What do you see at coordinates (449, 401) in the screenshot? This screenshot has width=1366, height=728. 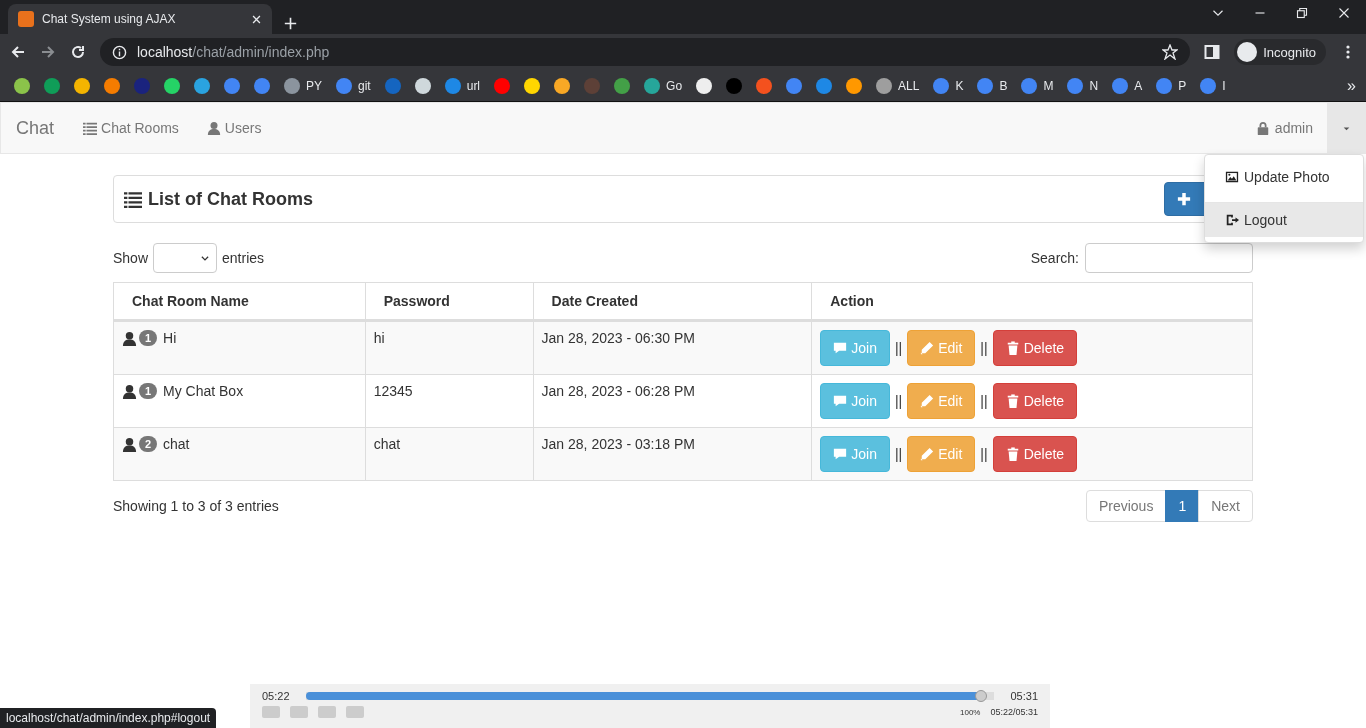 I see `table-cell: 12345` at bounding box center [449, 401].